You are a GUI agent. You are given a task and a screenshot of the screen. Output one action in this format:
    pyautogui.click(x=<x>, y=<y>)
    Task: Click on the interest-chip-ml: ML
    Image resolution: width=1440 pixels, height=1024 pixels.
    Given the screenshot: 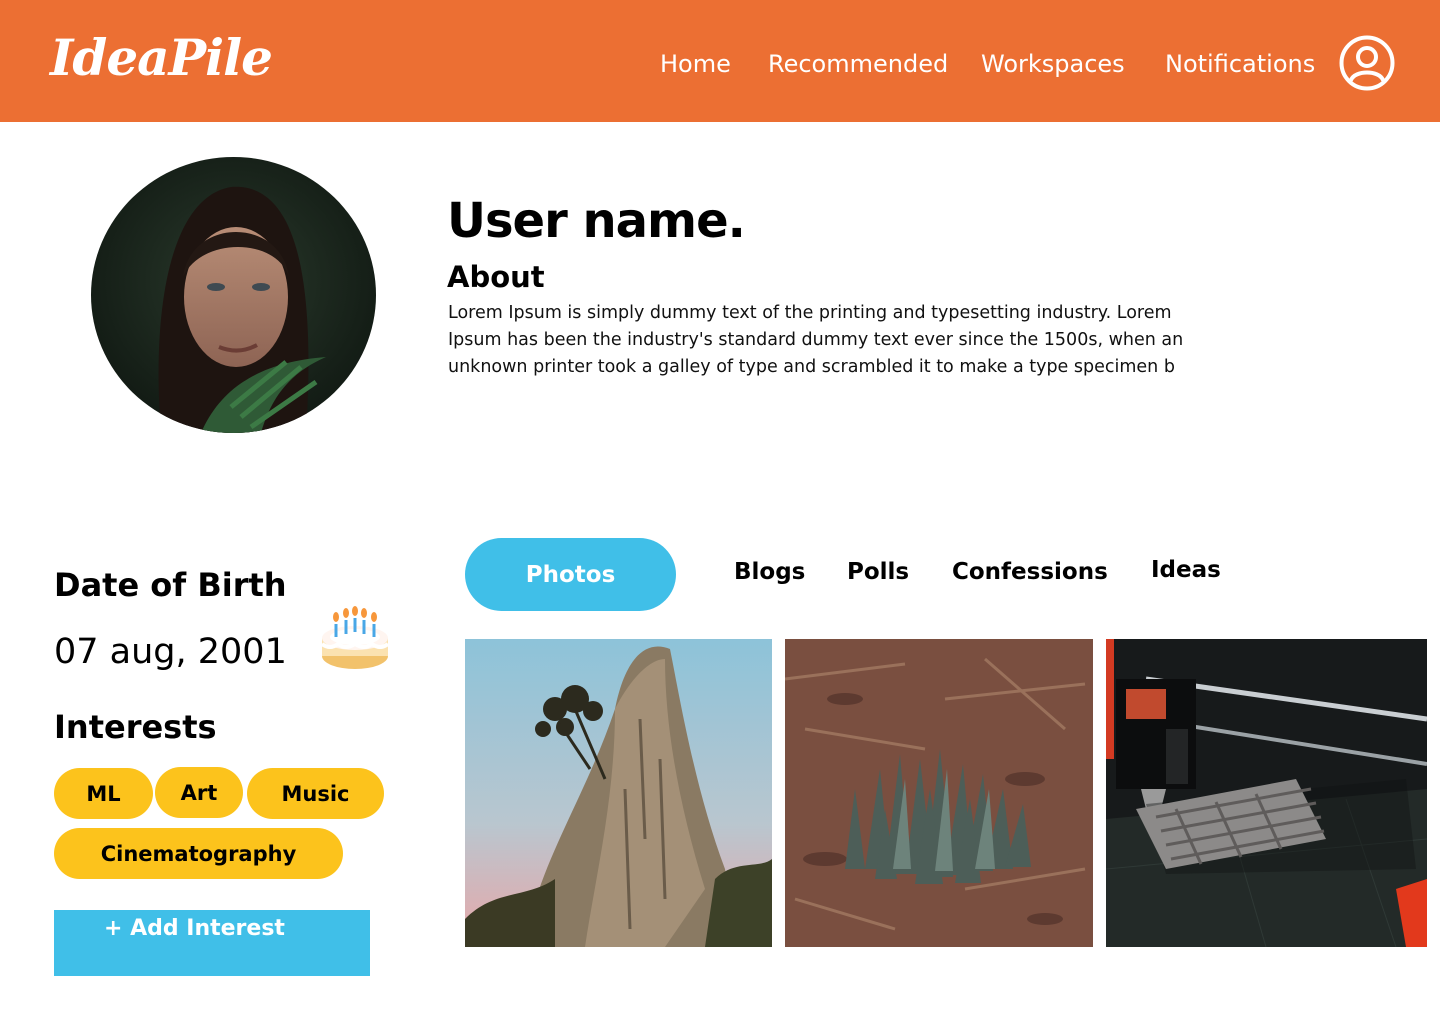 What is the action you would take?
    pyautogui.click(x=103, y=793)
    